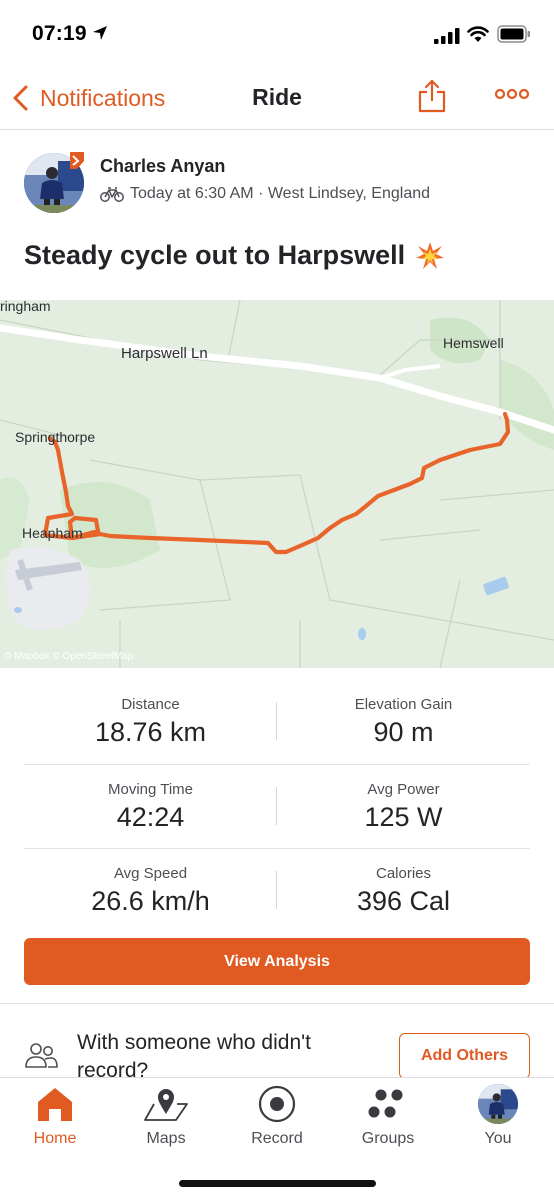  Describe the element at coordinates (150, 901) in the screenshot. I see `stat-value: 26.6 km/h` at that location.